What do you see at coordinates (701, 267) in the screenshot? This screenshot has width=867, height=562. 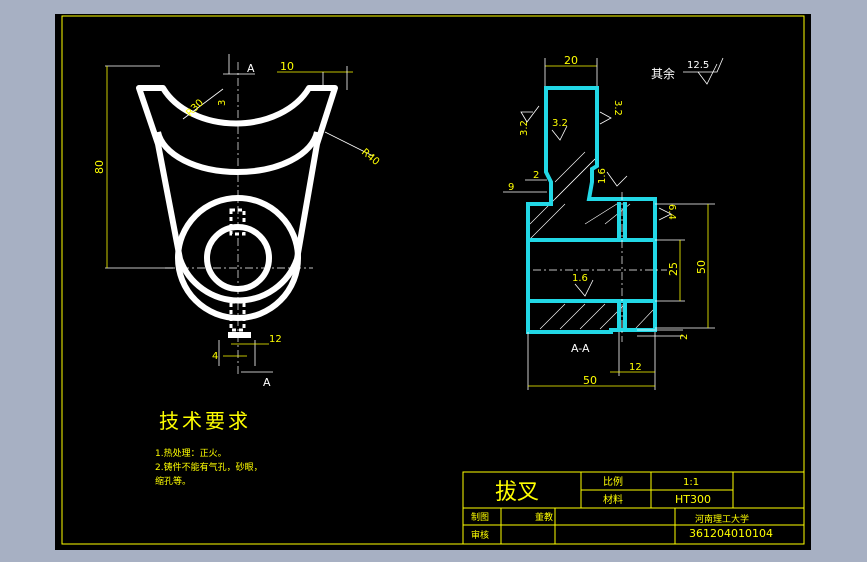 I see `dim-50-height: 50` at bounding box center [701, 267].